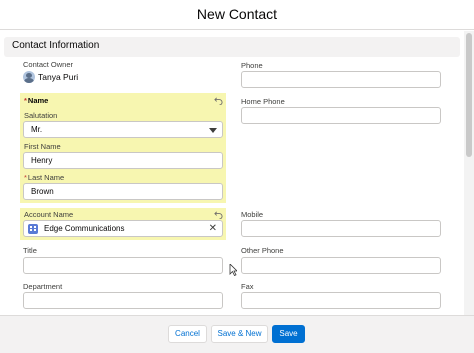 Image resolution: width=474 pixels, height=353 pixels. Describe the element at coordinates (213, 130) in the screenshot. I see `chevron-down-icon` at that location.